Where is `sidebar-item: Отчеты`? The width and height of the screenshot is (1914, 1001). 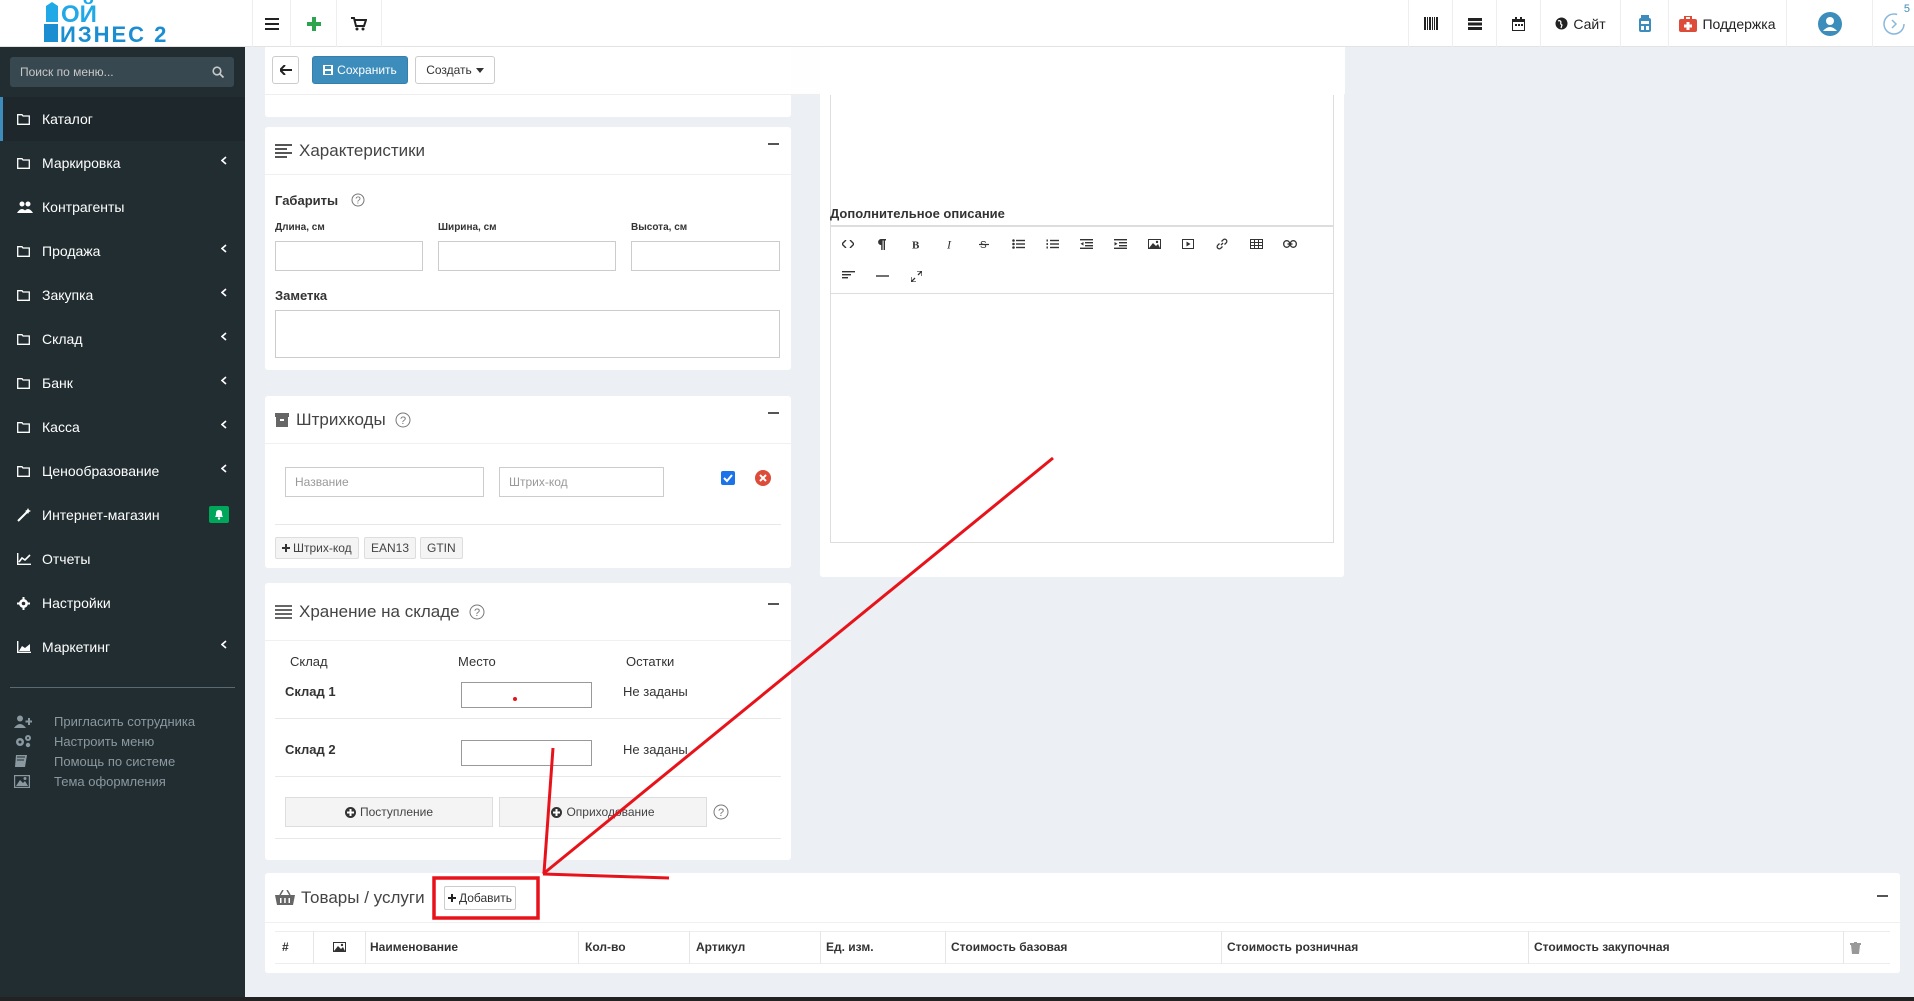 sidebar-item: Отчеты is located at coordinates (122, 559).